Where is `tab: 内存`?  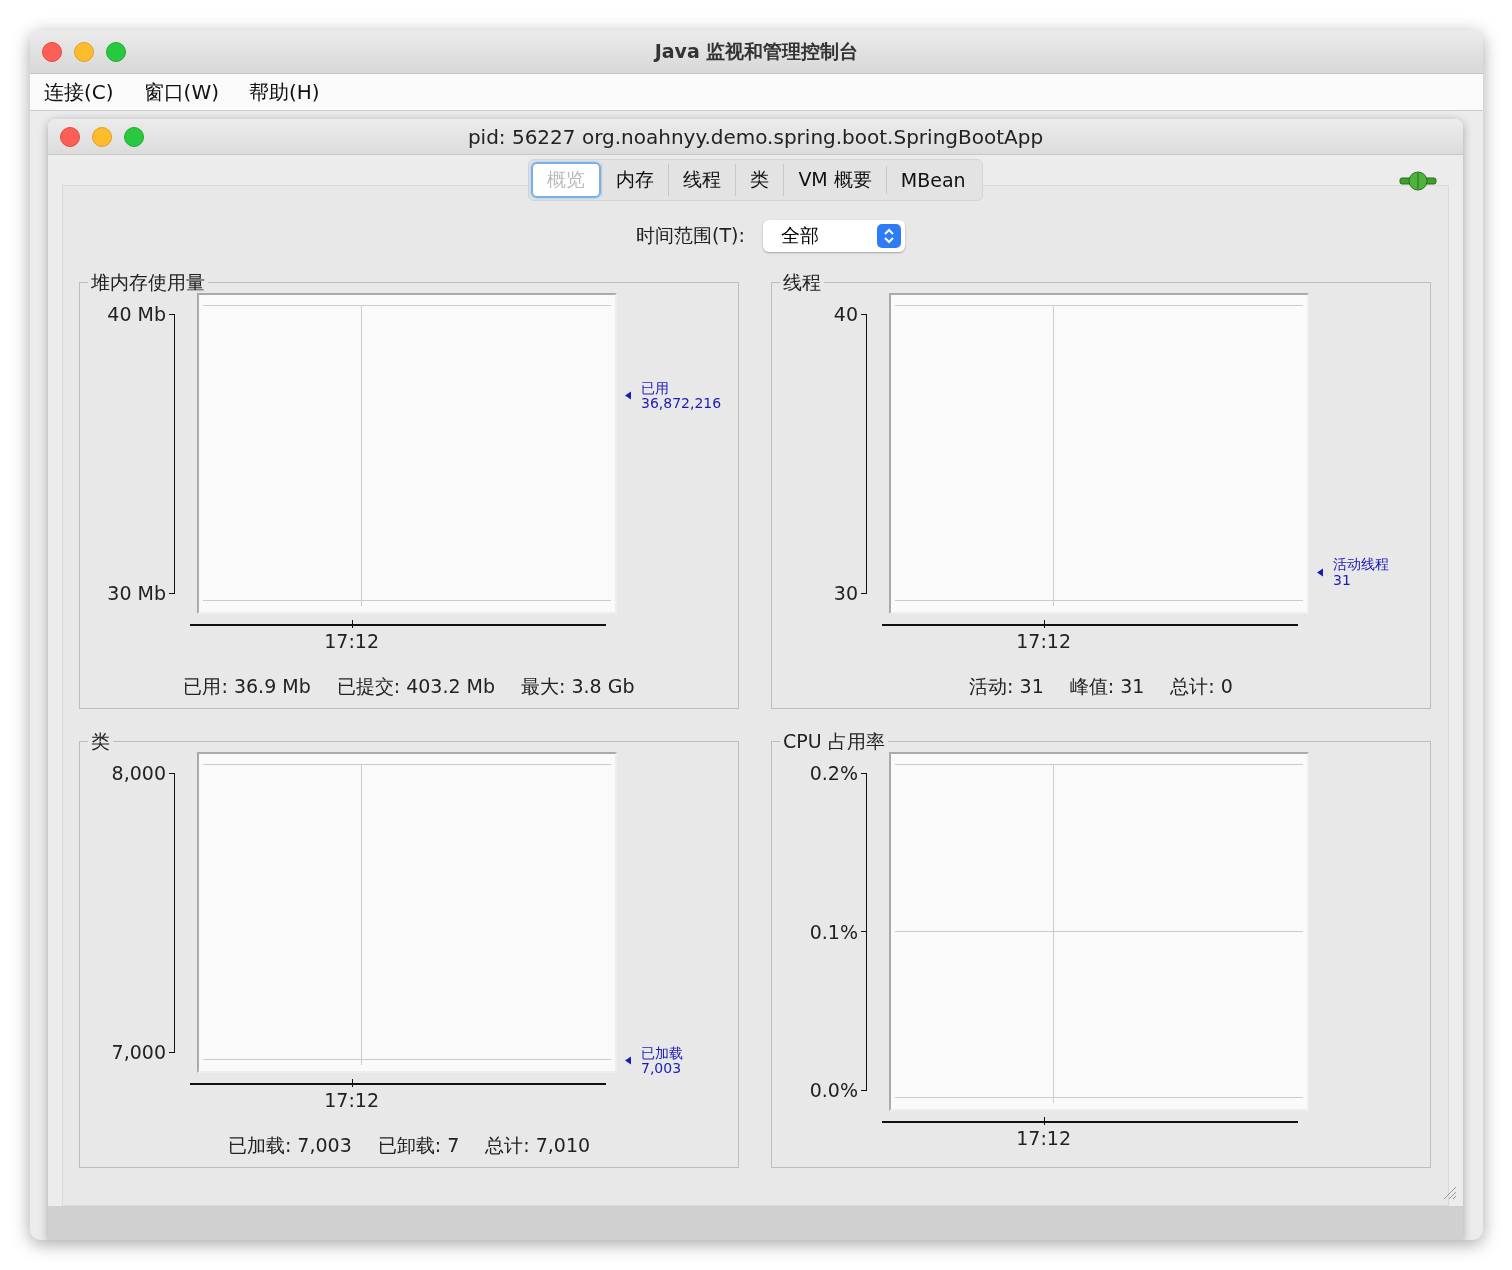
tab: 内存 is located at coordinates (635, 180).